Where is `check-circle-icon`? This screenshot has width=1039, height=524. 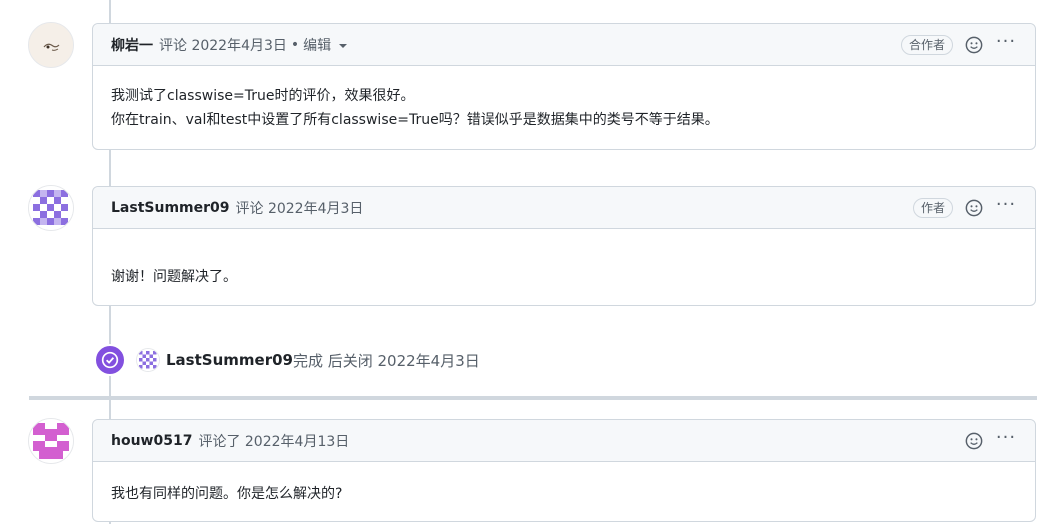 check-circle-icon is located at coordinates (110, 360).